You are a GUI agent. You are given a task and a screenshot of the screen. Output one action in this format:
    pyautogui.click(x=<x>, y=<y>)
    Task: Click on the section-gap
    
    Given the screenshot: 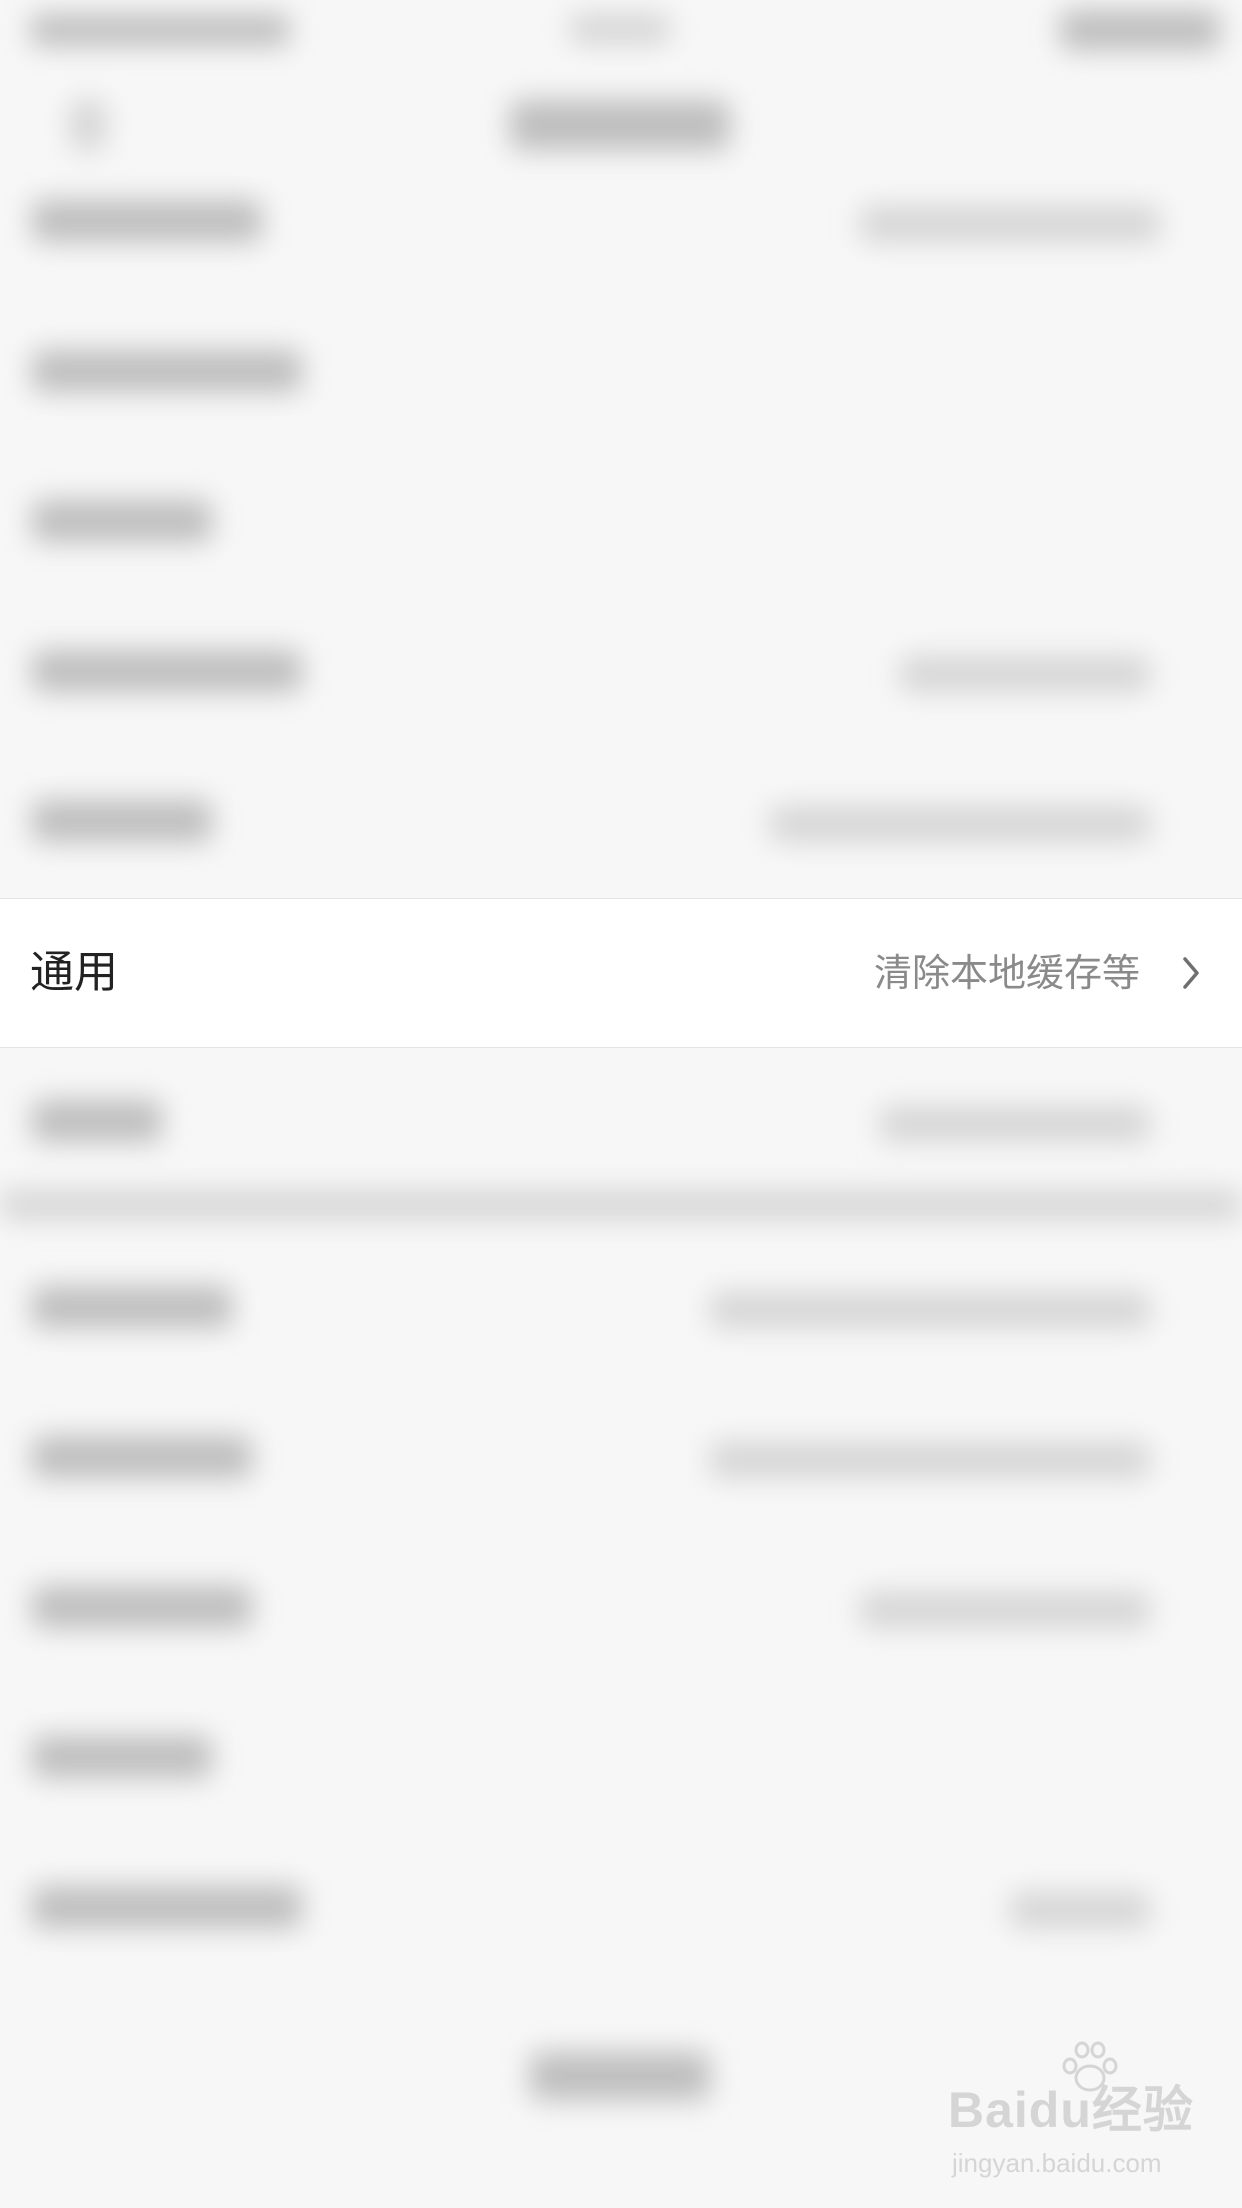 What is the action you would take?
    pyautogui.click(x=621, y=1205)
    